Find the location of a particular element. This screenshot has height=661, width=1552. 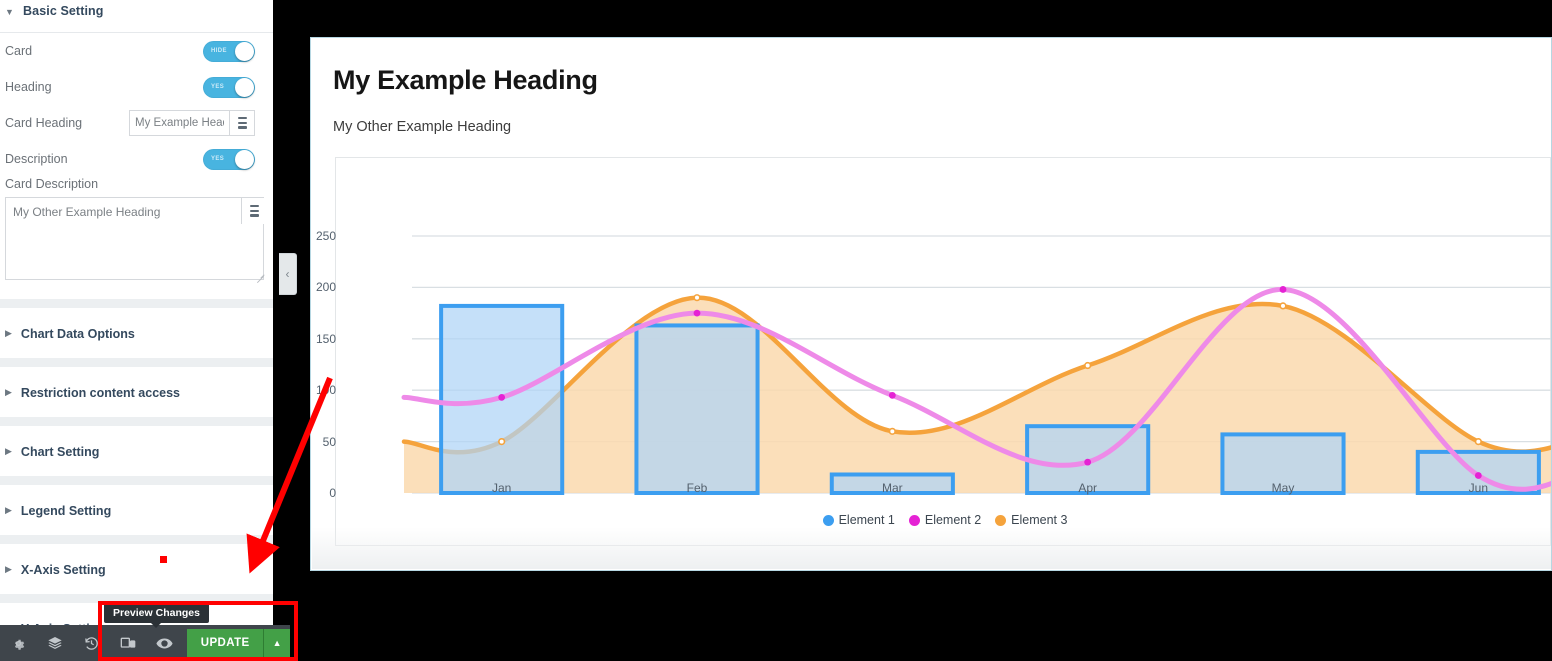

card-heading-dynamic-button is located at coordinates (242, 123).